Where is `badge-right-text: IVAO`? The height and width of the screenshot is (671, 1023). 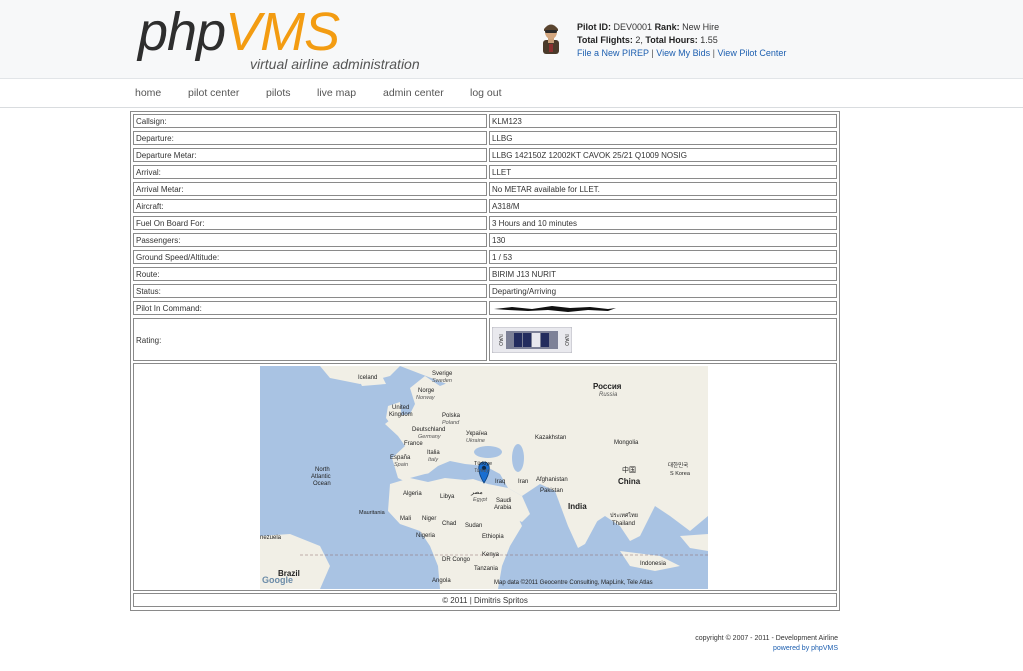
badge-right-text: IVAO is located at coordinates (566, 340).